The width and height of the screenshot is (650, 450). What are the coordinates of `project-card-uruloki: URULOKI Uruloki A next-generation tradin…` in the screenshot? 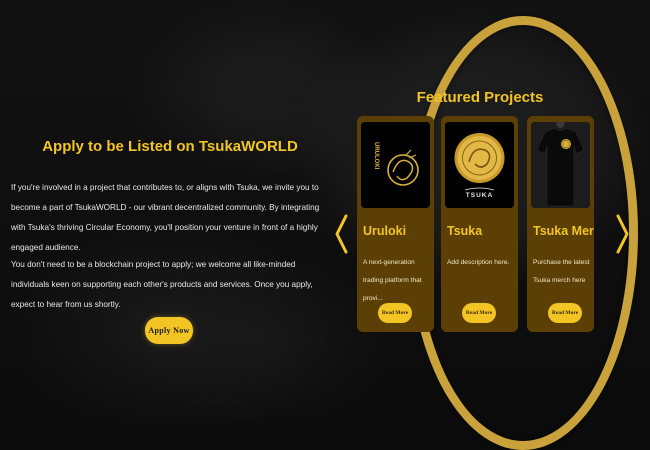 It's located at (395, 224).